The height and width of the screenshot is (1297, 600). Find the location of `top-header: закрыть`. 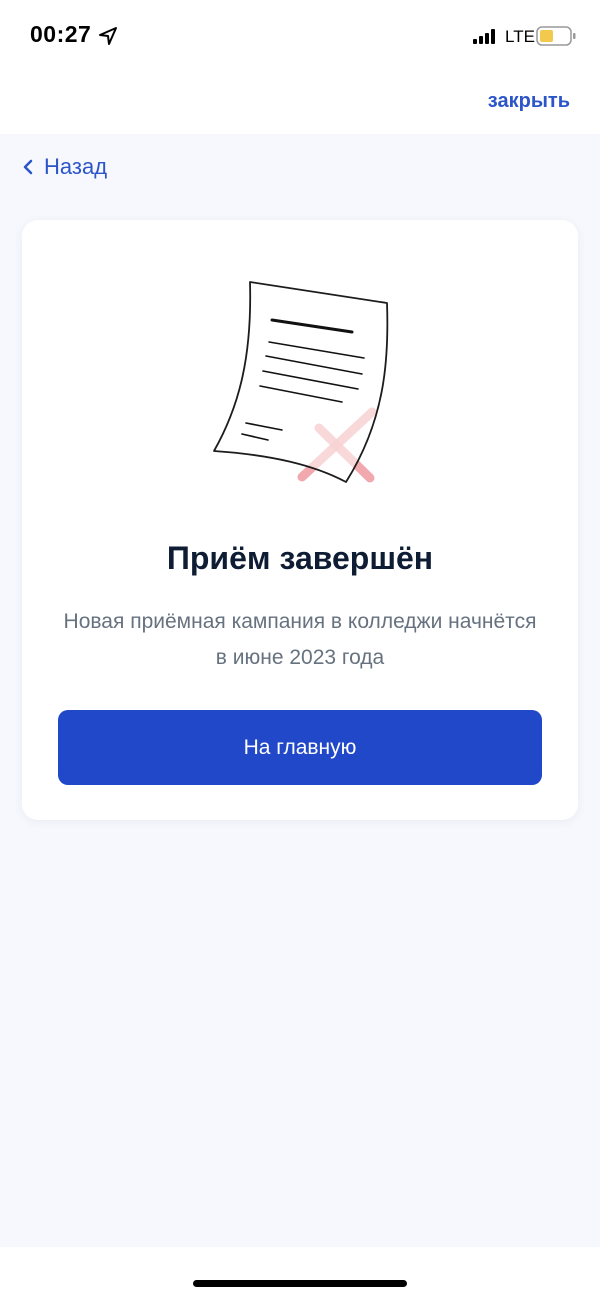

top-header: закрыть is located at coordinates (300, 103).